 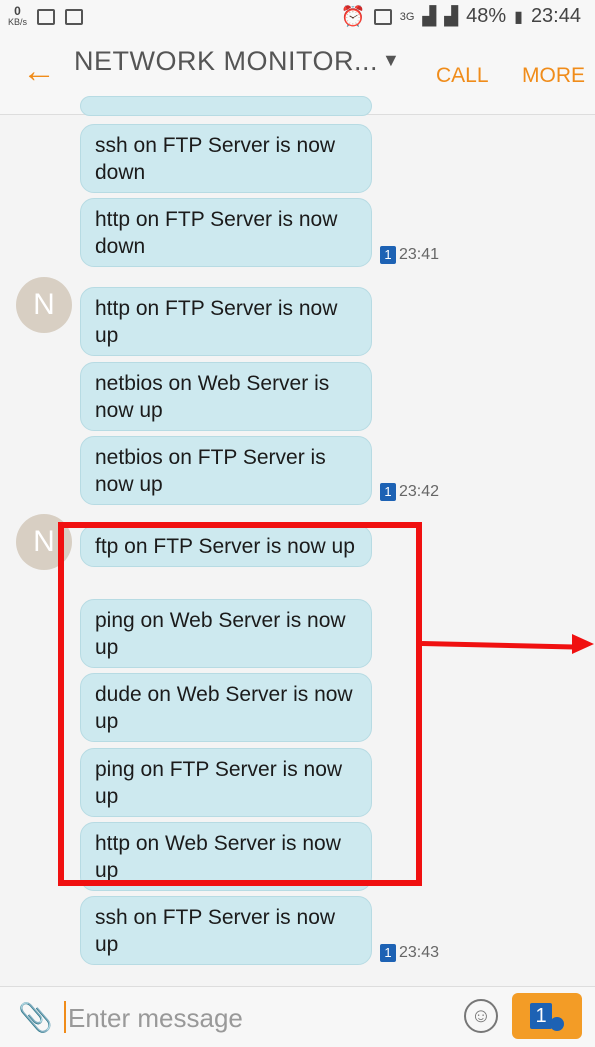 What do you see at coordinates (226, 396) in the screenshot?
I see `message-bubble: netbios on Web Server is now up` at bounding box center [226, 396].